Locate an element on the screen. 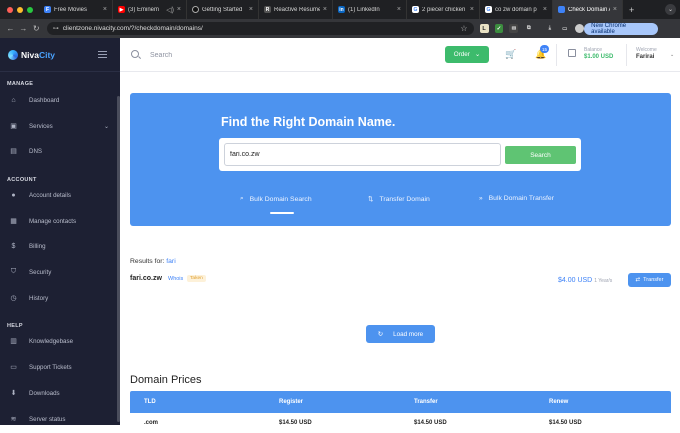 Image resolution: width=680 pixels, height=433 pixels. tab-bulk-domain-search: ⌕ Bulk Domain Search is located at coordinates (276, 199).